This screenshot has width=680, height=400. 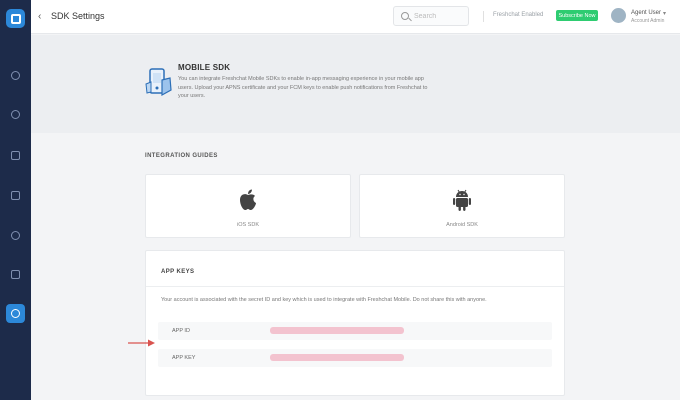 What do you see at coordinates (39, 16) in the screenshot?
I see `back-chevron-icon: ‹` at bounding box center [39, 16].